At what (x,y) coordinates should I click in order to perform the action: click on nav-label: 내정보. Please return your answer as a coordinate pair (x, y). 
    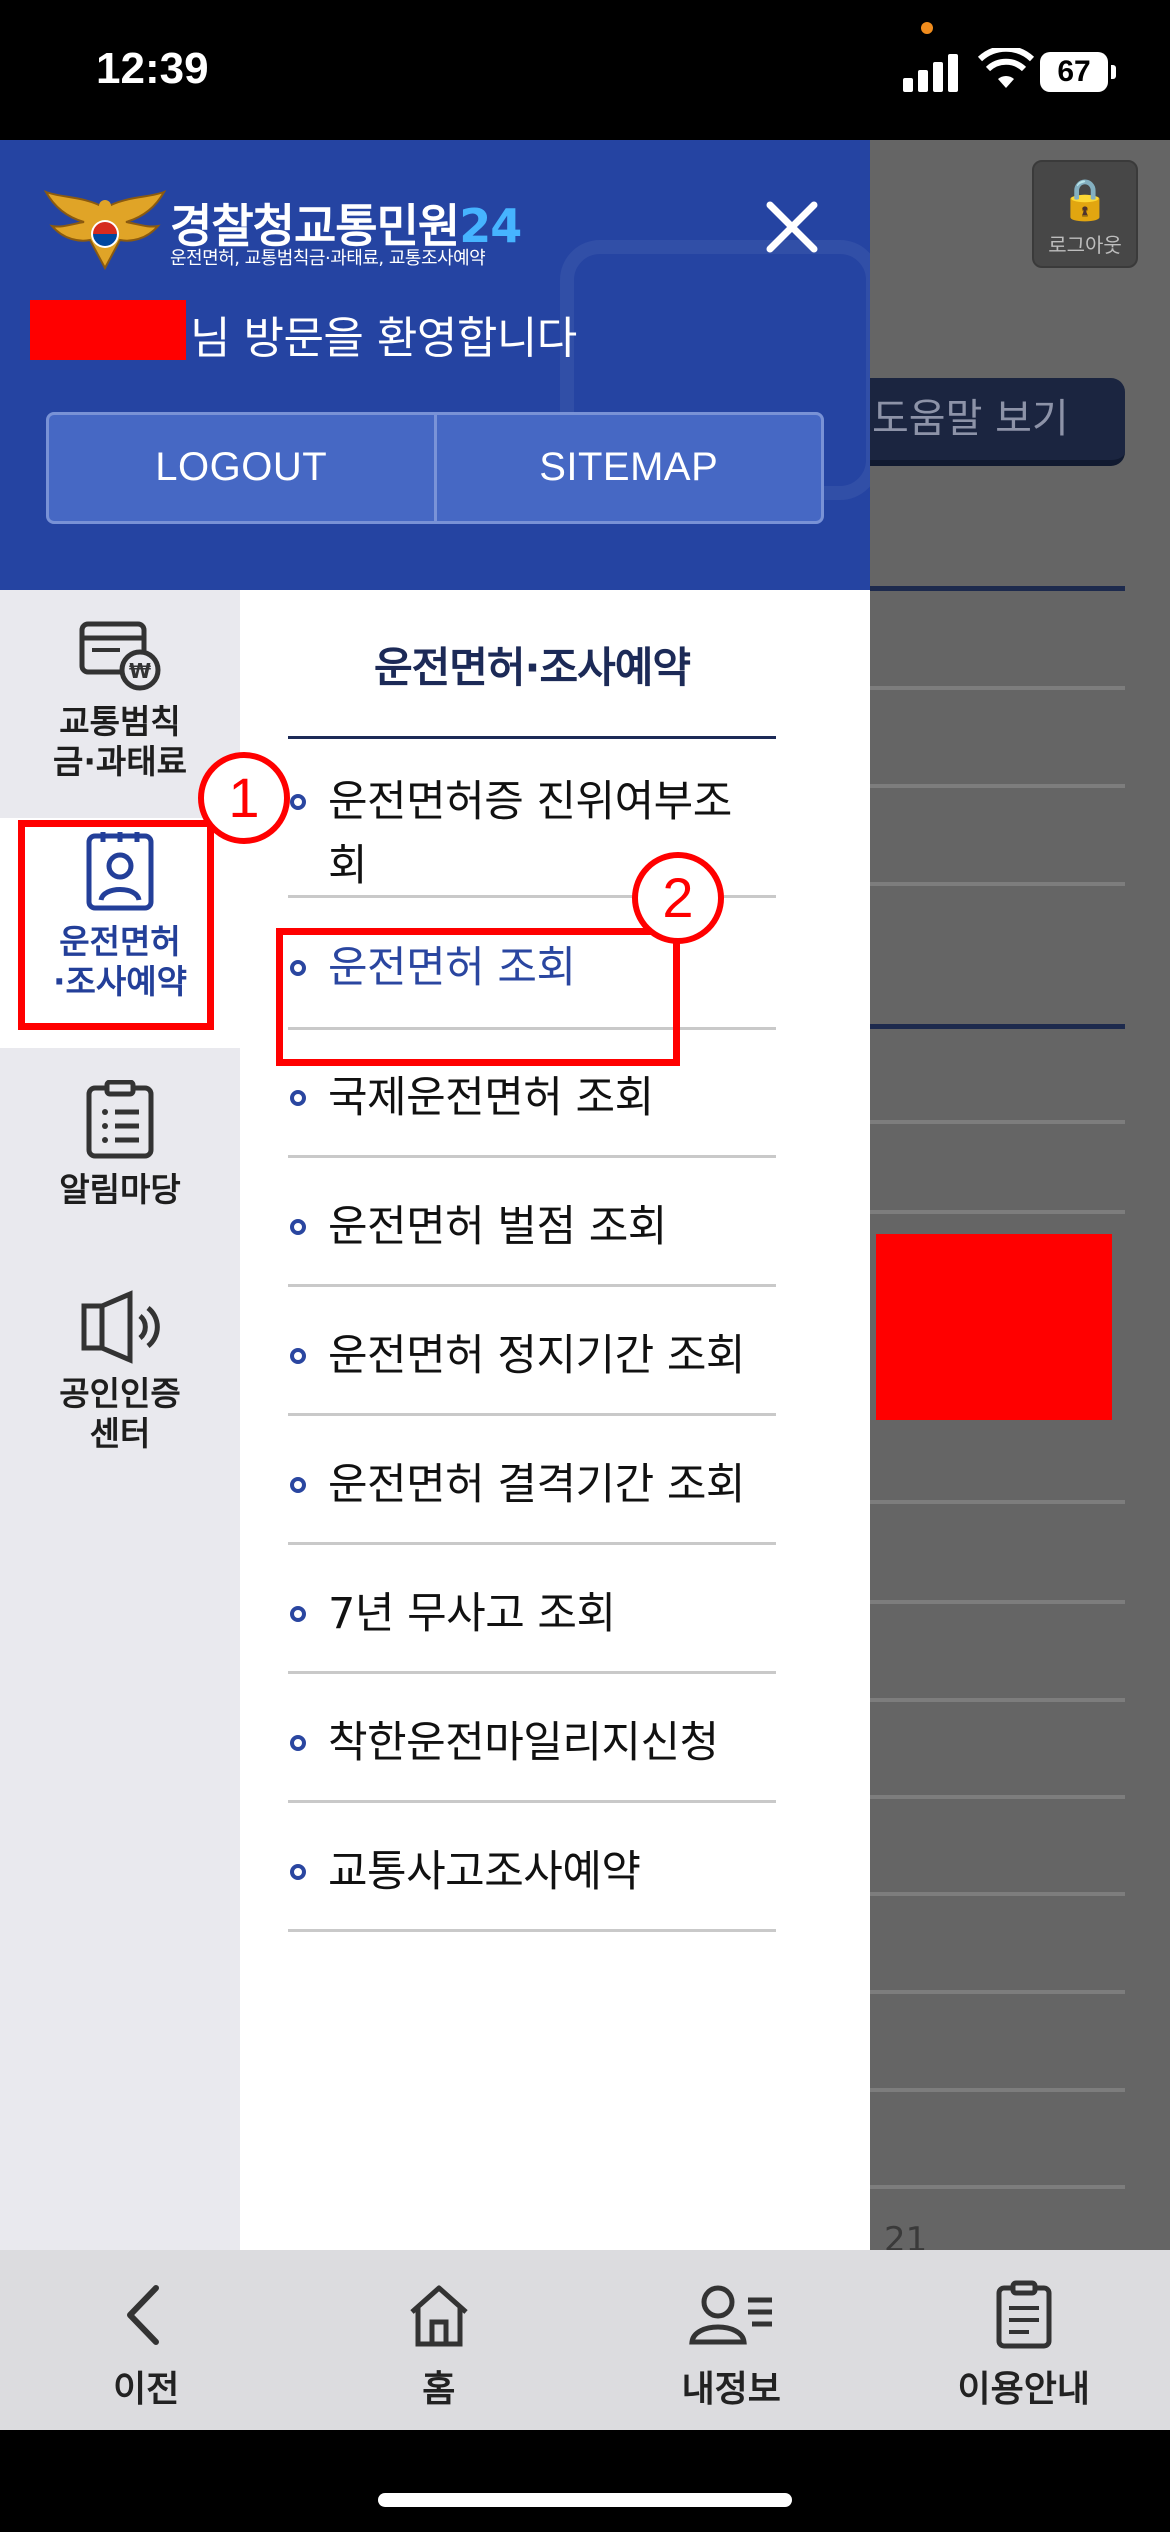
    Looking at the image, I should click on (731, 2389).